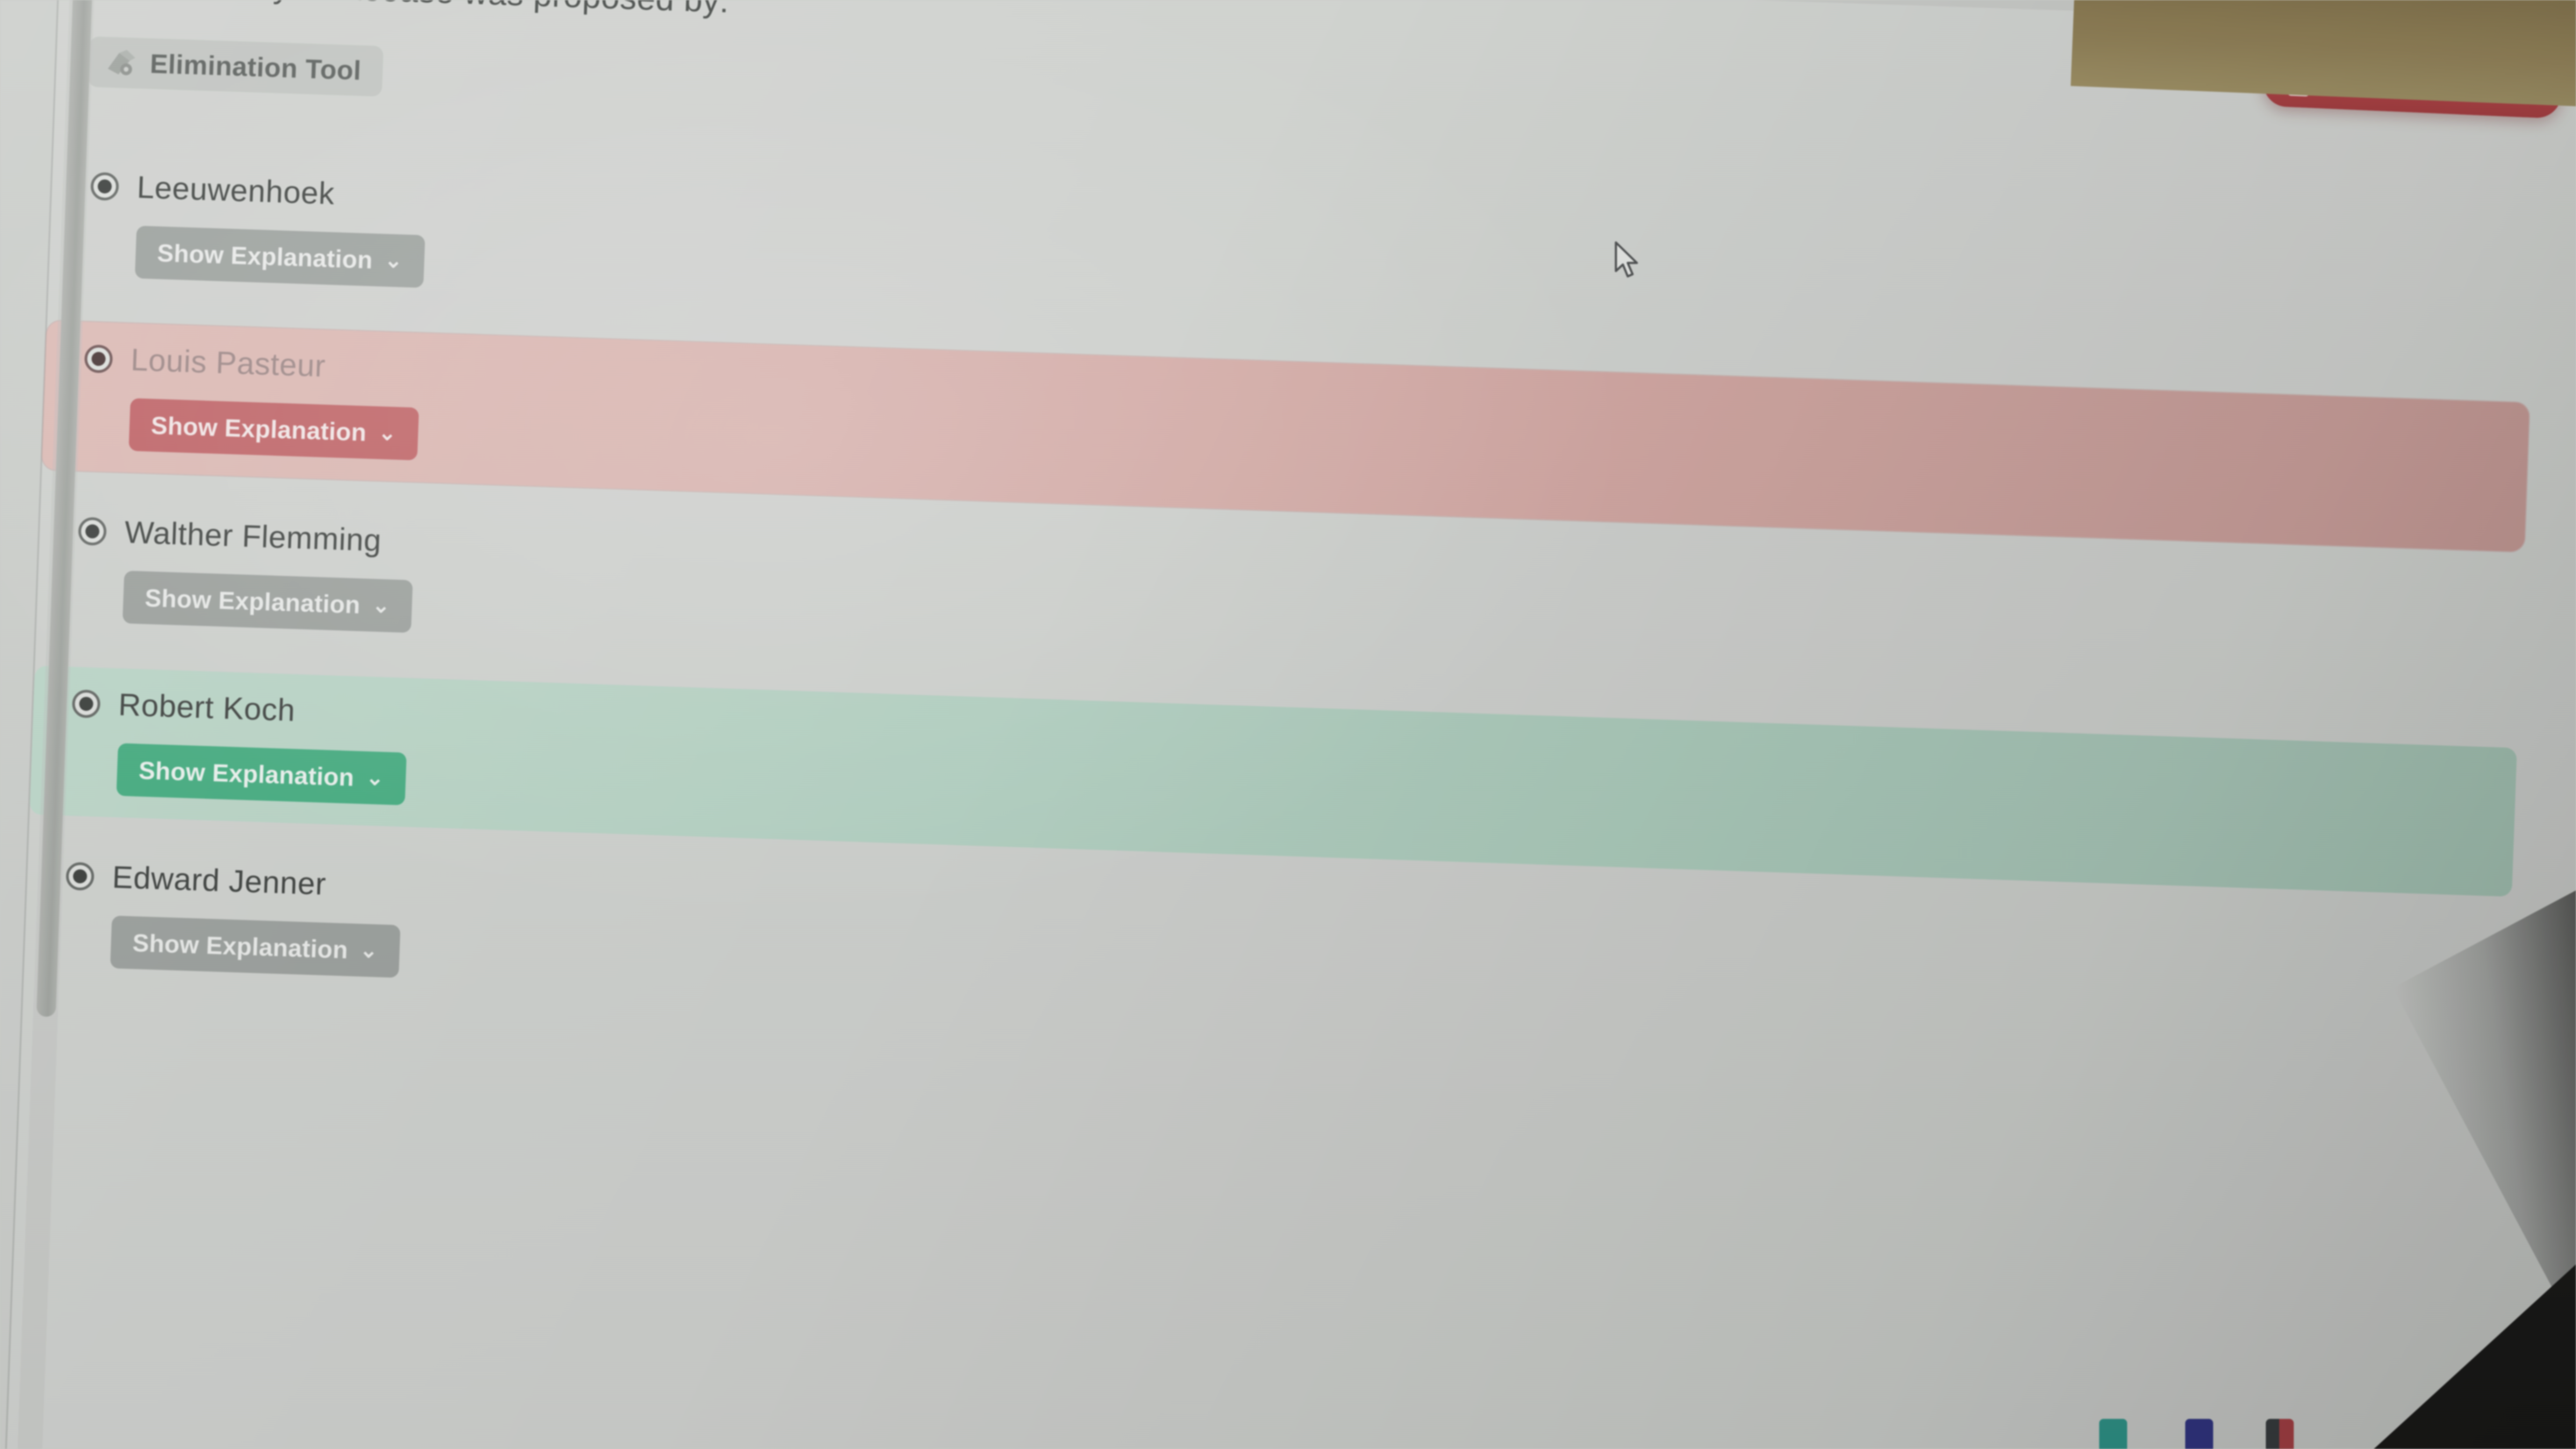 The height and width of the screenshot is (1449, 2576). I want to click on elimination-tool-button: Elimination Tool, so click(236, 66).